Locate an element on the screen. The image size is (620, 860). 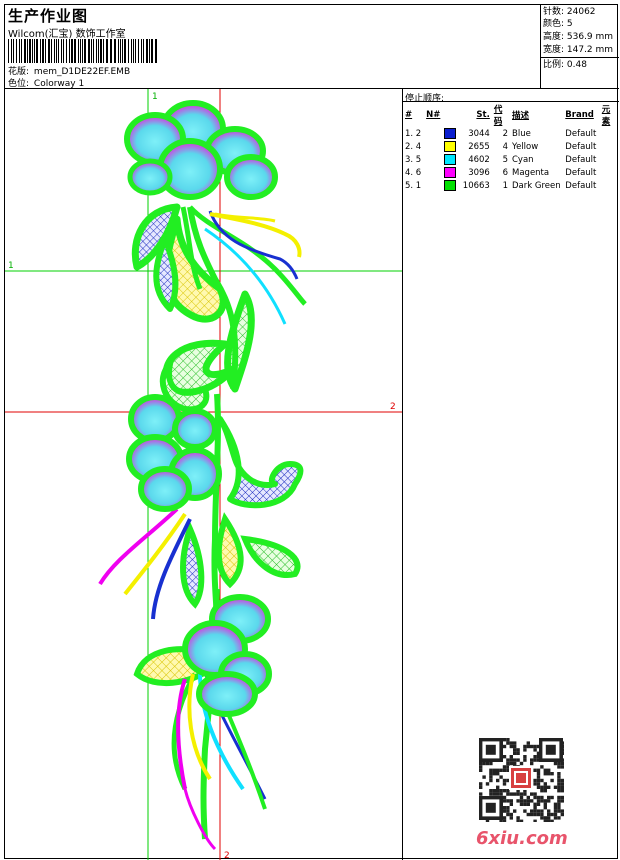
design-scale: 比例: 0.48 is located at coordinates (565, 65).